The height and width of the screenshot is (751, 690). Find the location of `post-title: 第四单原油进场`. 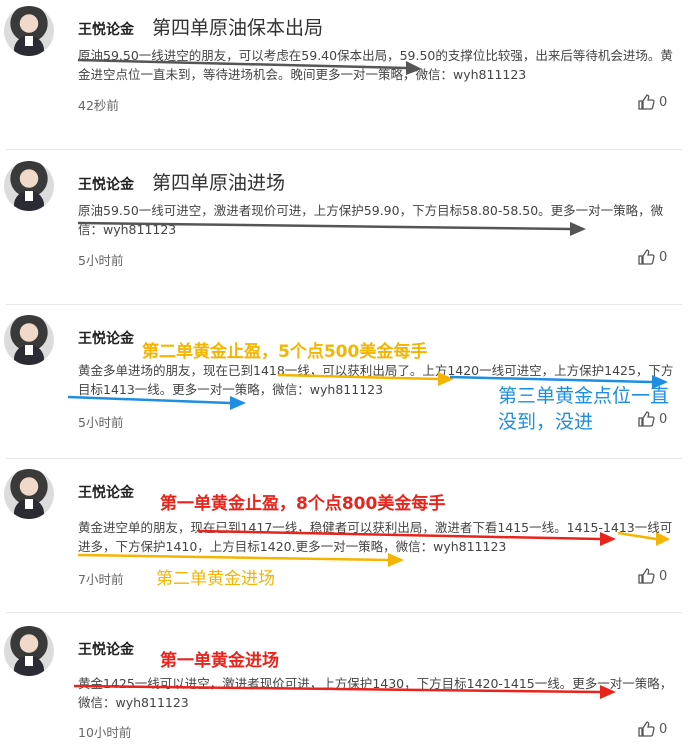

post-title: 第四单原油进场 is located at coordinates (219, 183).